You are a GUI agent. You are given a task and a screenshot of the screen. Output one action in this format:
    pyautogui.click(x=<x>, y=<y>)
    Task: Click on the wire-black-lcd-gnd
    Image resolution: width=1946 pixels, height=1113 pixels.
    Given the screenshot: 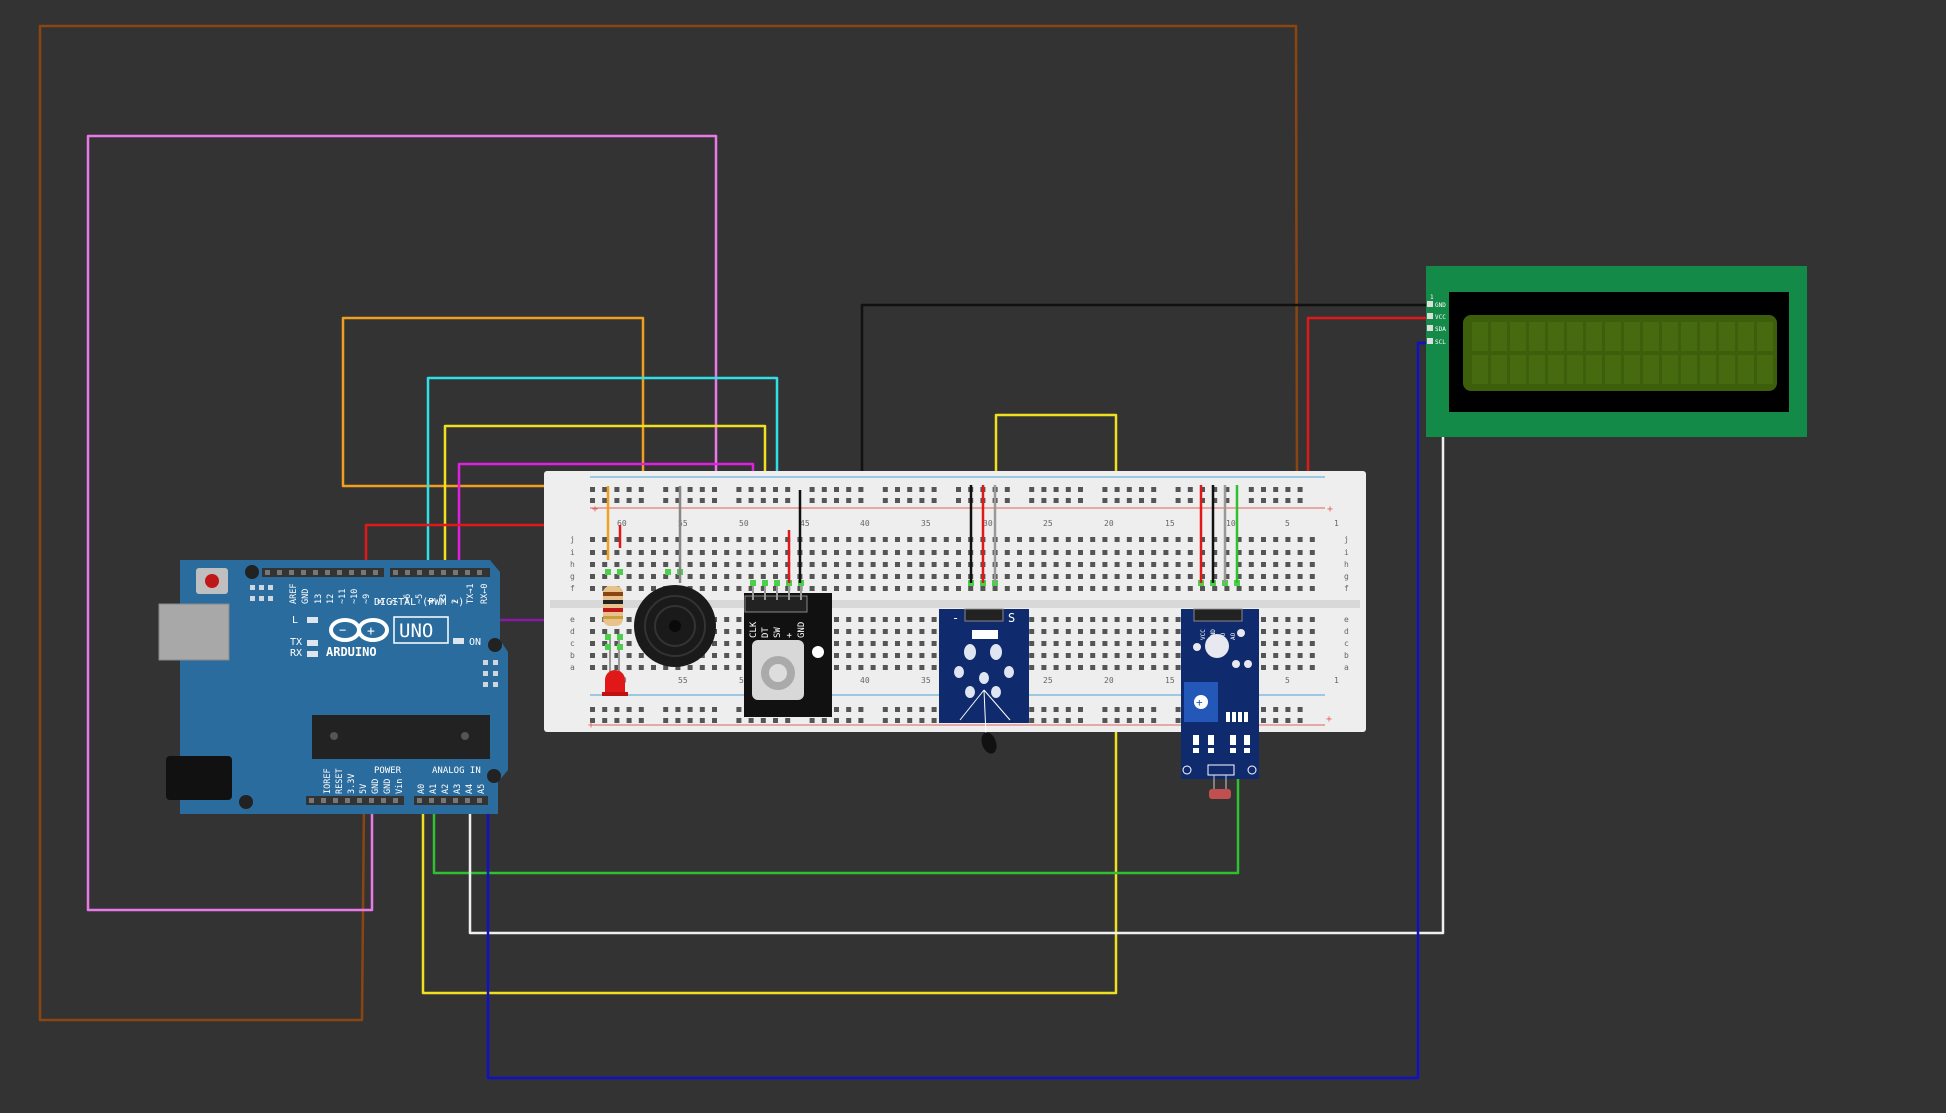 What is the action you would take?
    pyautogui.click(x=1145, y=396)
    